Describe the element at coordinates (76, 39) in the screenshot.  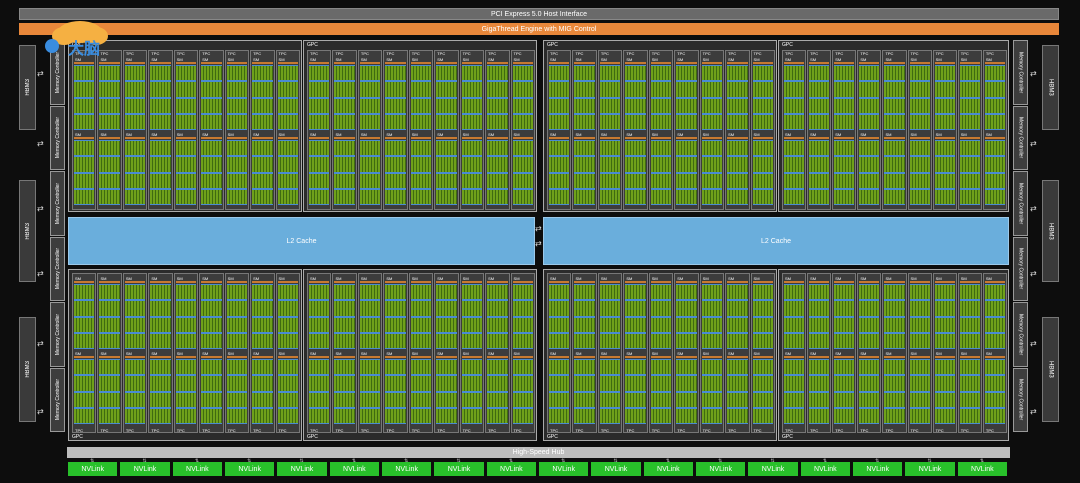
I see `watermark-logo: 大脑` at that location.